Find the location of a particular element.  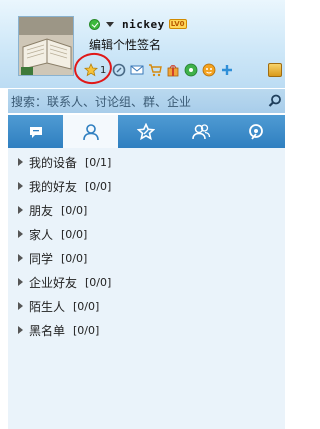

group-label: 同学 is located at coordinates (41, 258).